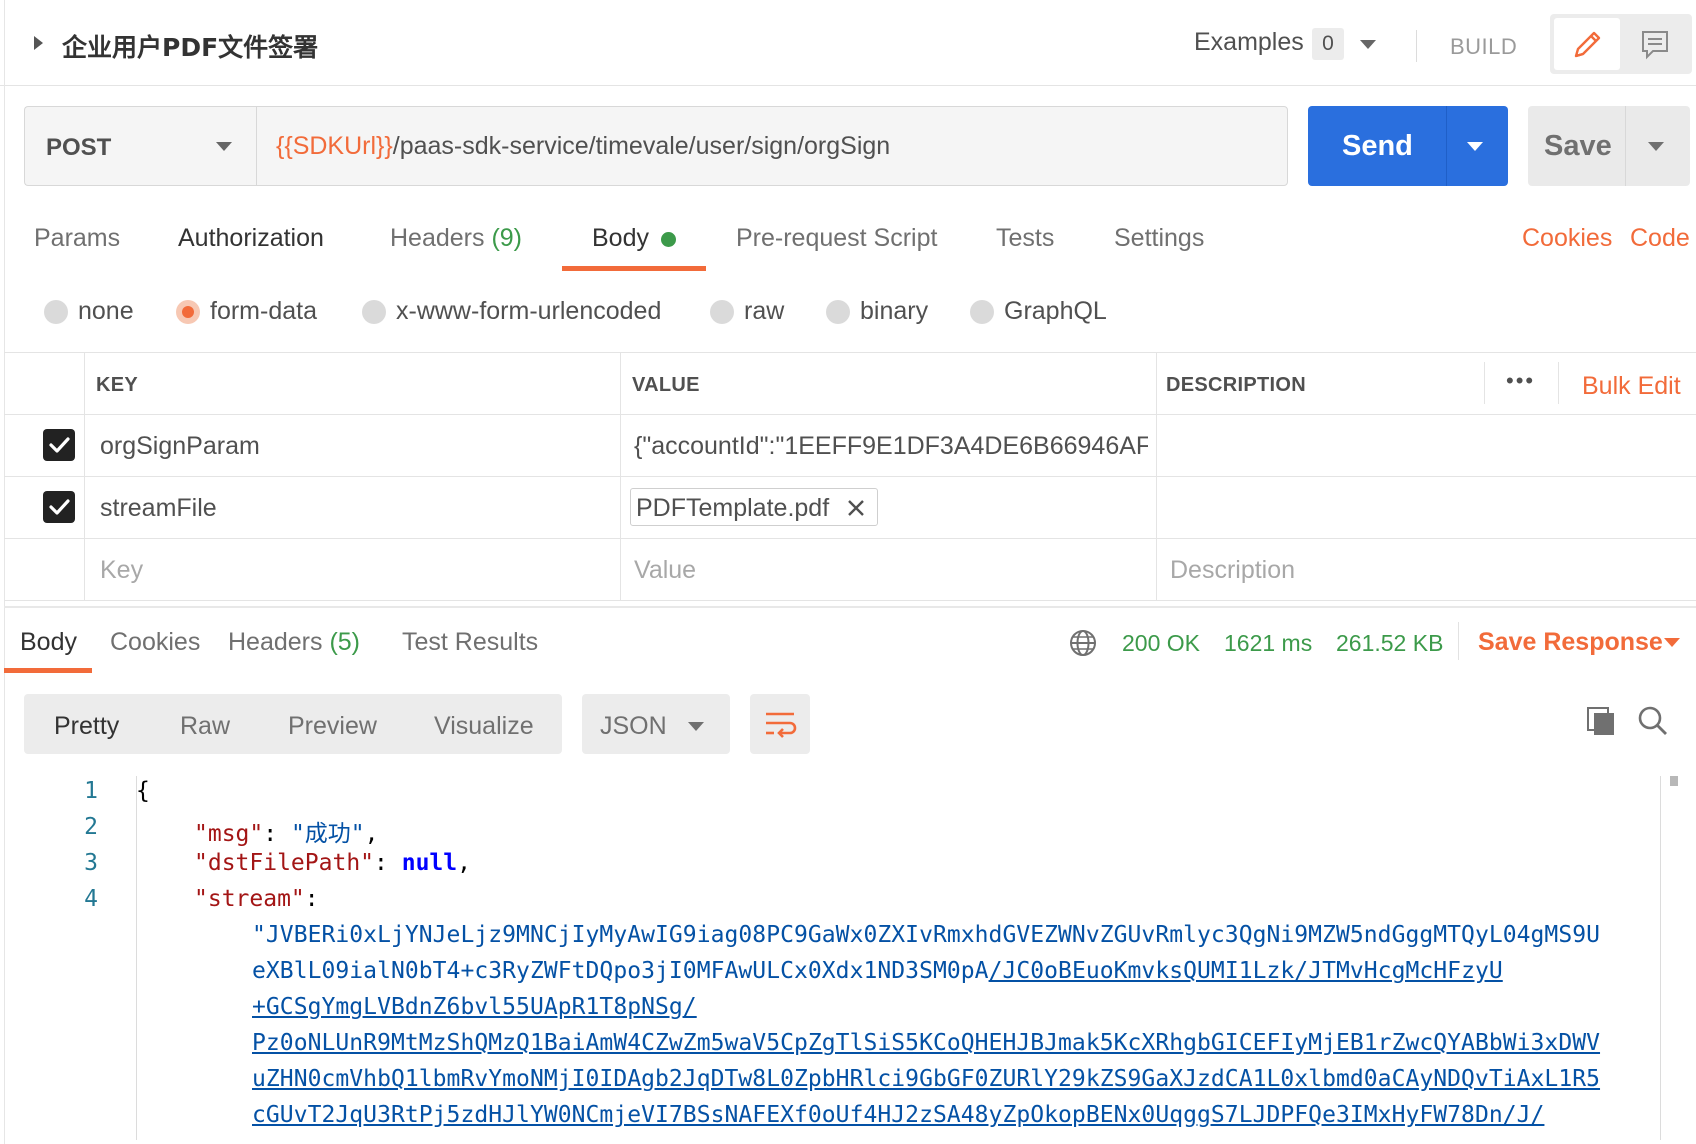 The height and width of the screenshot is (1144, 1696). Describe the element at coordinates (850, 476) in the screenshot. I see `table-row-divider` at that location.